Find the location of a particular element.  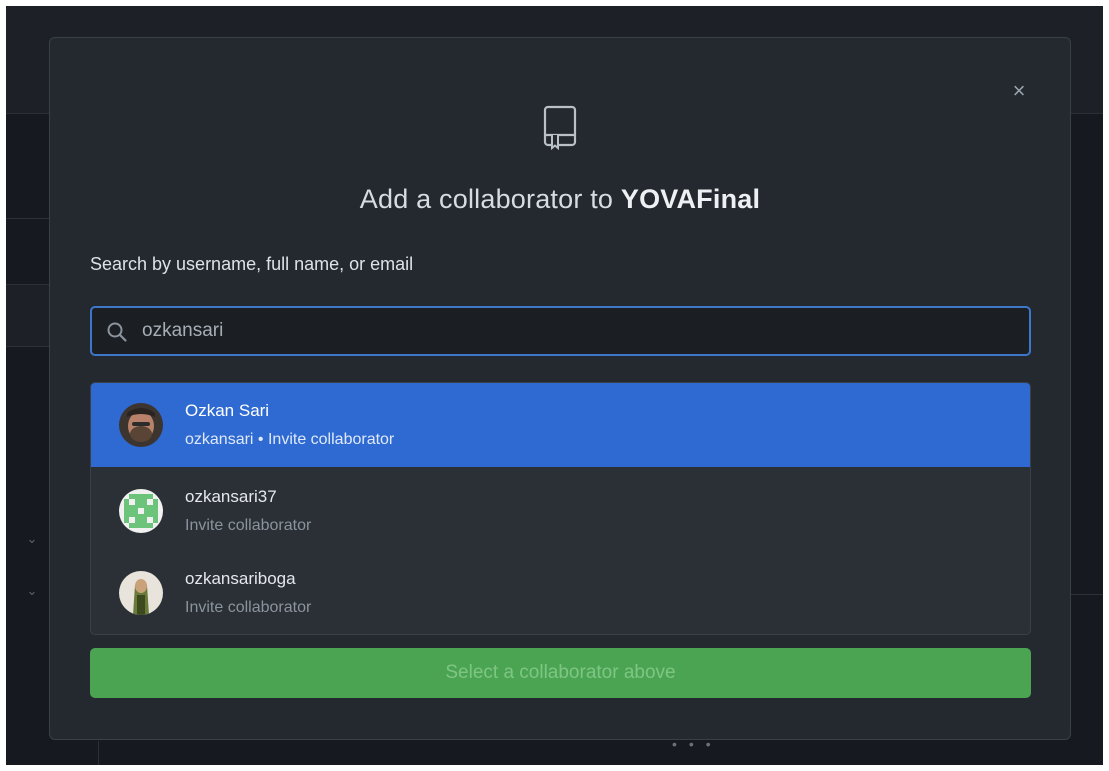

repo-name: YOVAFinal is located at coordinates (690, 199).